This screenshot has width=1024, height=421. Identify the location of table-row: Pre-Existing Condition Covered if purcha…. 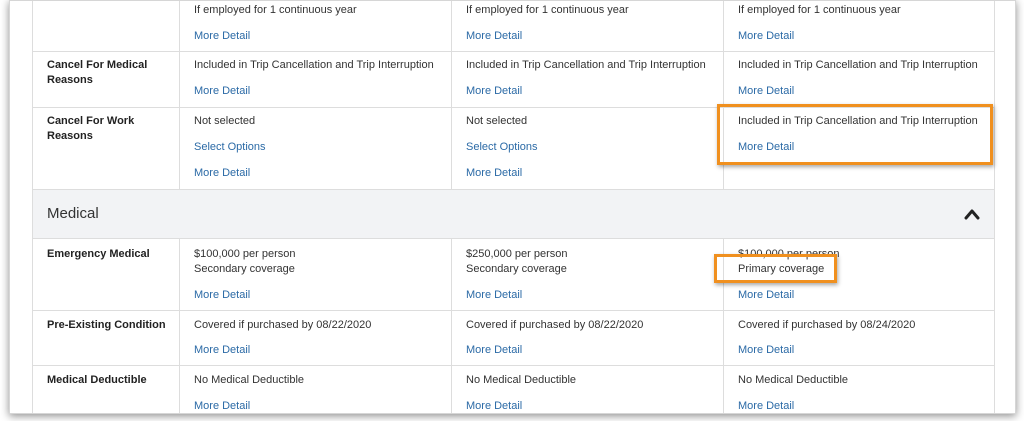
(513, 338).